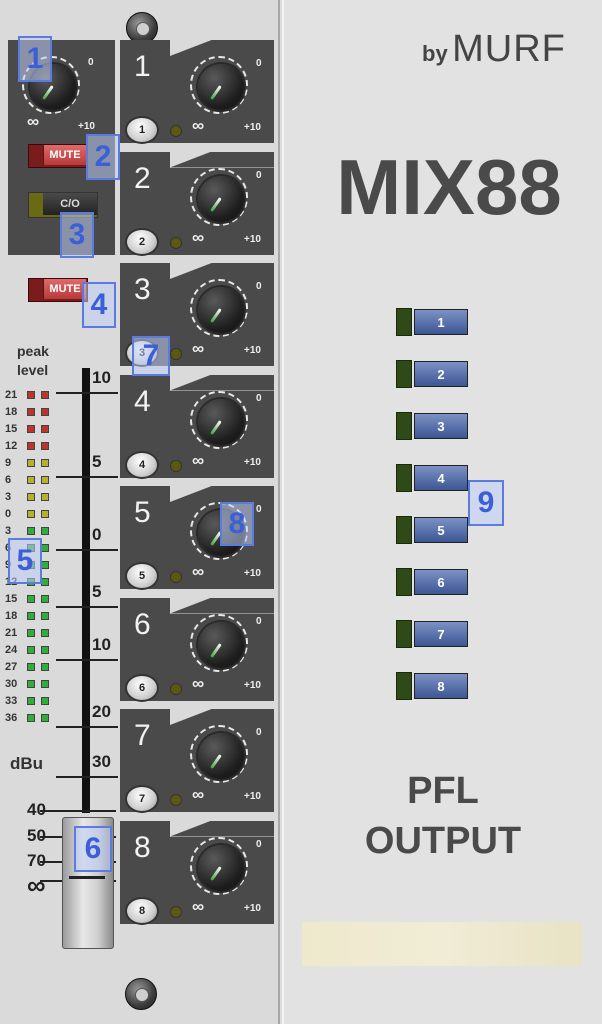  I want to click on channel-status-led, so click(176, 354).